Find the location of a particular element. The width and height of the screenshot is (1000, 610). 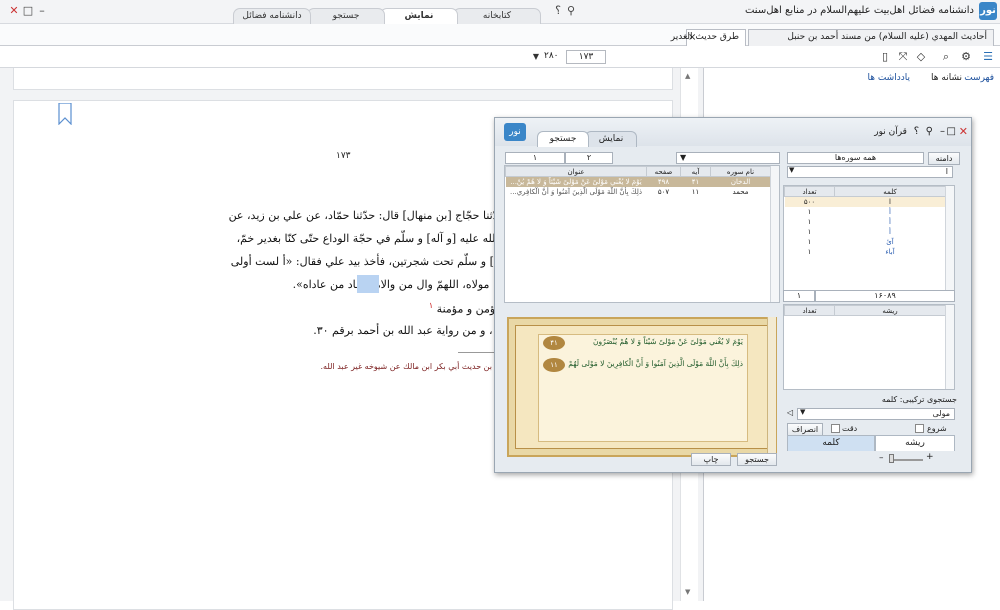

word-cell: ا is located at coordinates (890, 201).